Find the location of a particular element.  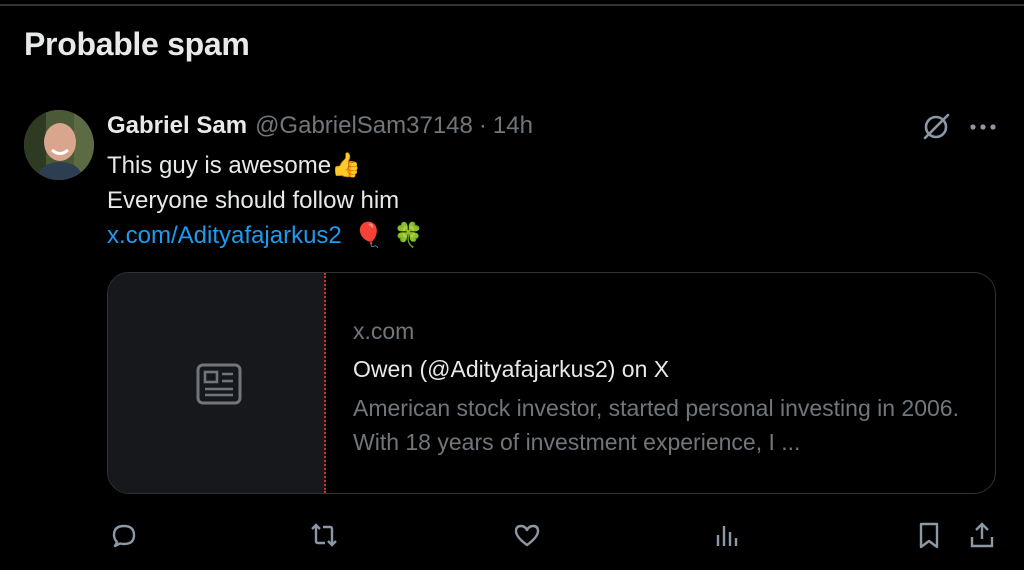

post-text-line: This guy is awesome 👍 is located at coordinates (507, 165).